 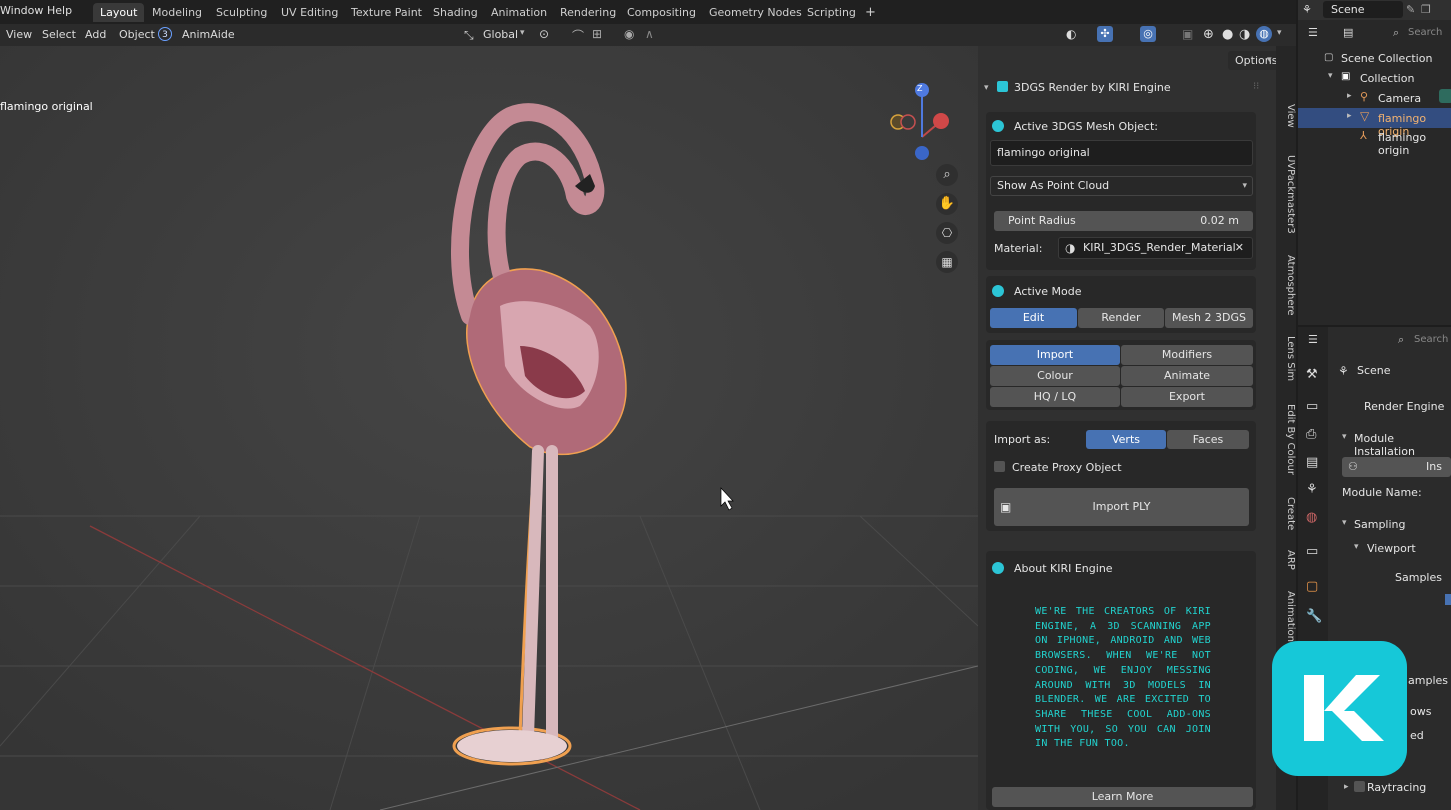 I want to click on panel-collapse-icon: ▾, so click(x=986, y=88).